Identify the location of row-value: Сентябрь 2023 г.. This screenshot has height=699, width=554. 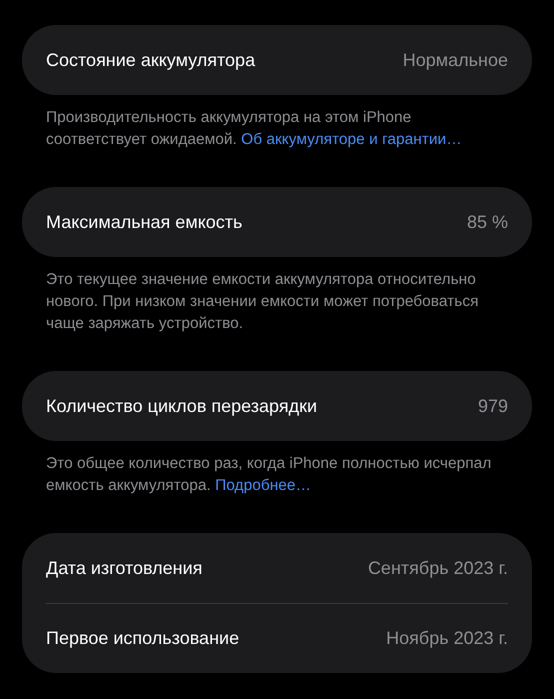
(438, 568).